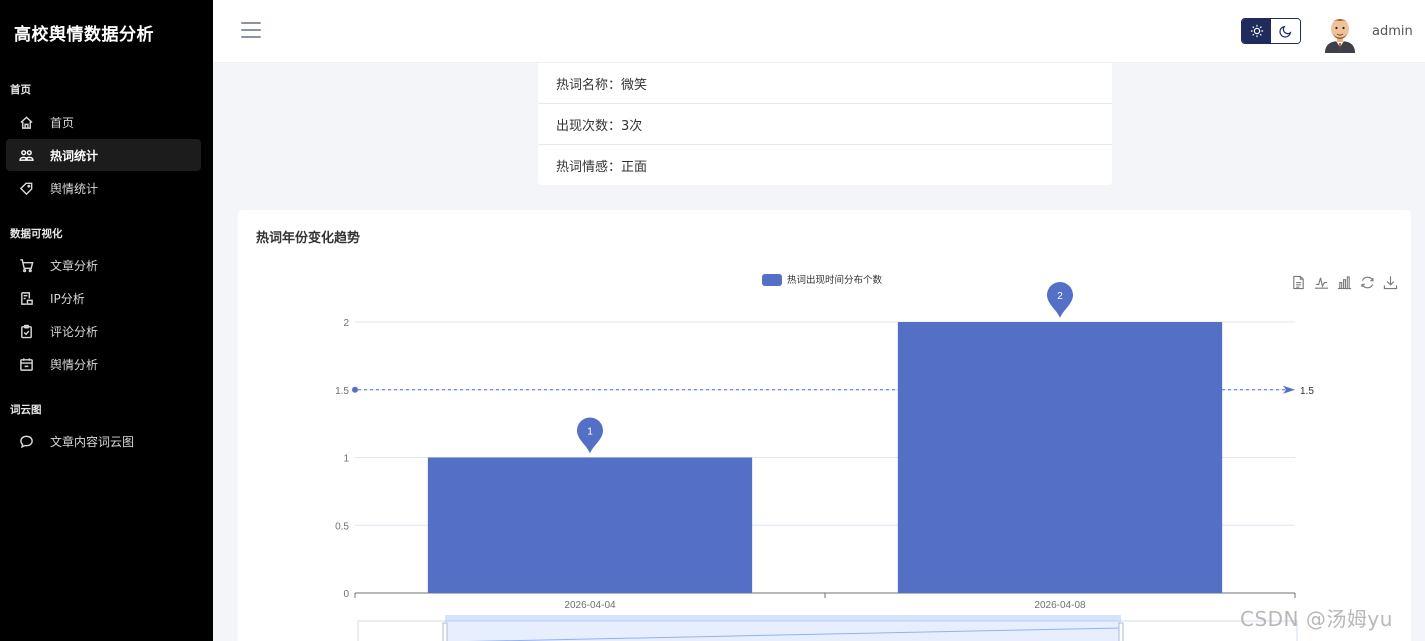 The height and width of the screenshot is (641, 1425). Describe the element at coordinates (1340, 33) in the screenshot. I see `avatar` at that location.